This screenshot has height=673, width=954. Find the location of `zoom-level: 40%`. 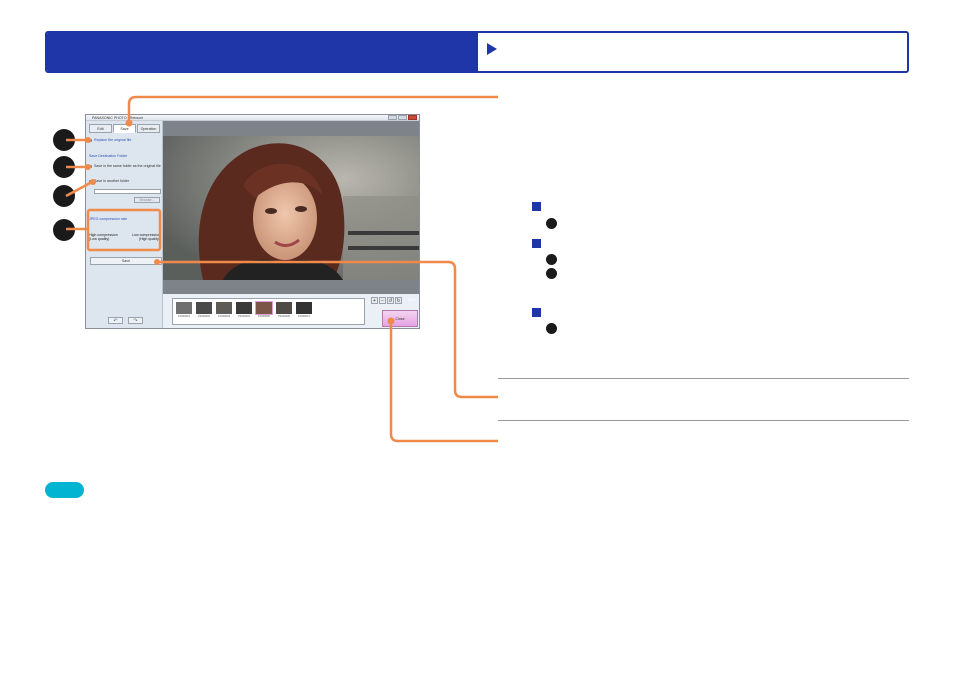

zoom-level: 40% is located at coordinates (412, 300).